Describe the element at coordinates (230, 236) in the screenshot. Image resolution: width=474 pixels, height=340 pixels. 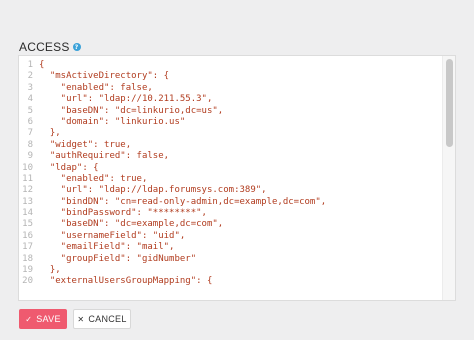
I see `code-line: 16 "usernameField": "uid",` at that location.